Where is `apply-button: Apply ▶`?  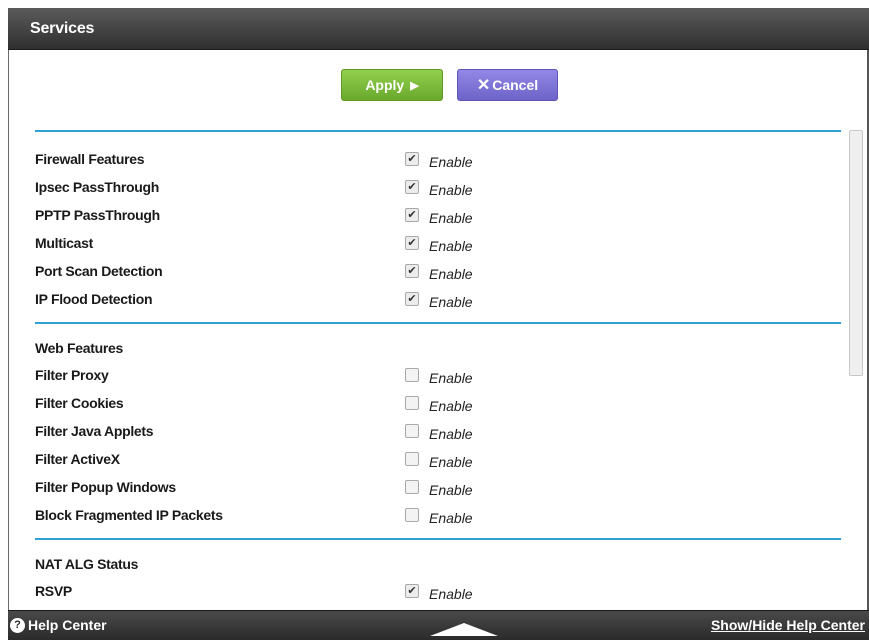 apply-button: Apply ▶ is located at coordinates (392, 85).